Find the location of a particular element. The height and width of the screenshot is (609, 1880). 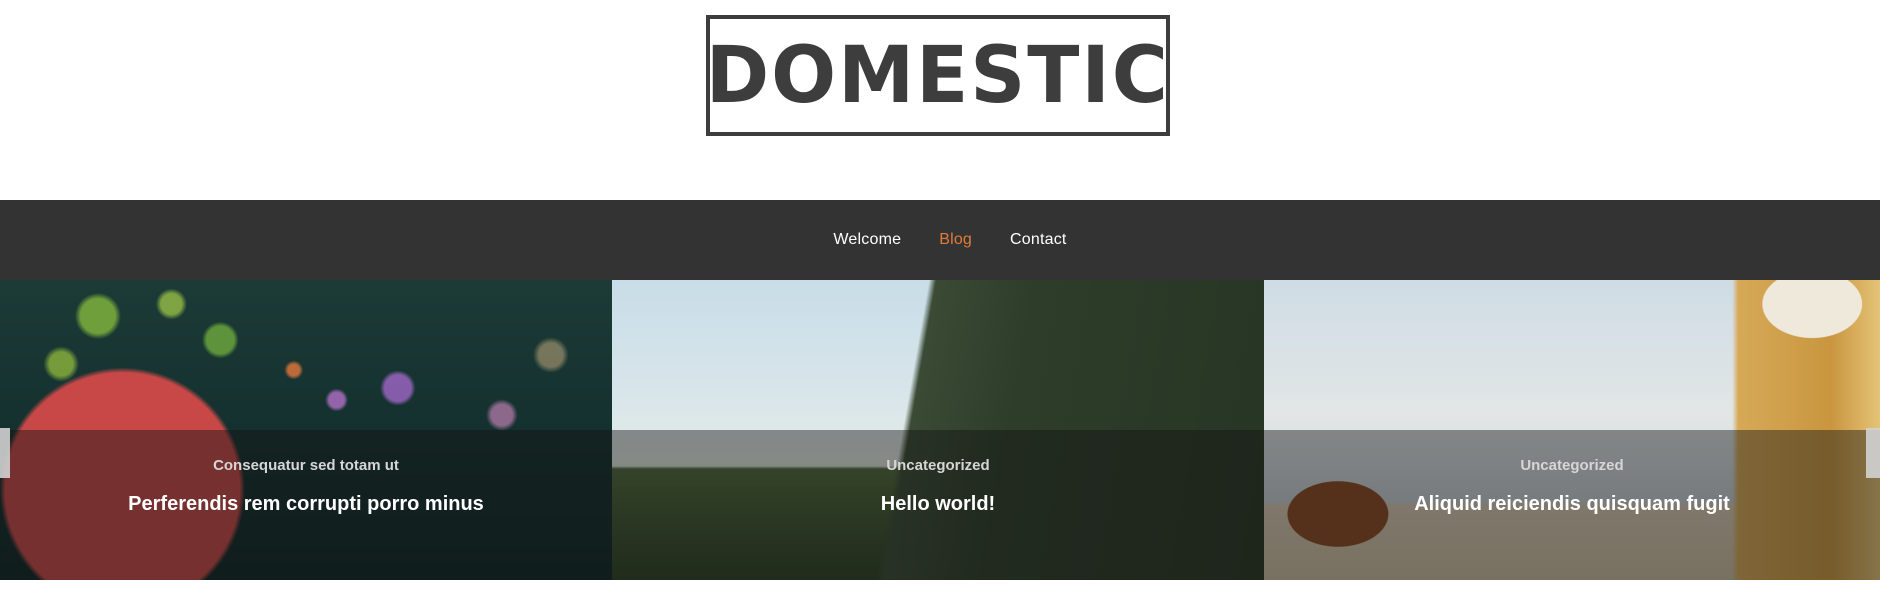

chevron-right-icon is located at coordinates (1873, 453).